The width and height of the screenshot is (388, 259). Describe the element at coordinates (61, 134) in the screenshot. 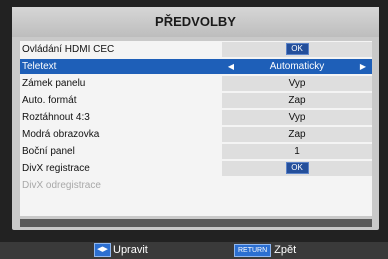

I see `menu-item-label: Modrá obrazovka` at that location.